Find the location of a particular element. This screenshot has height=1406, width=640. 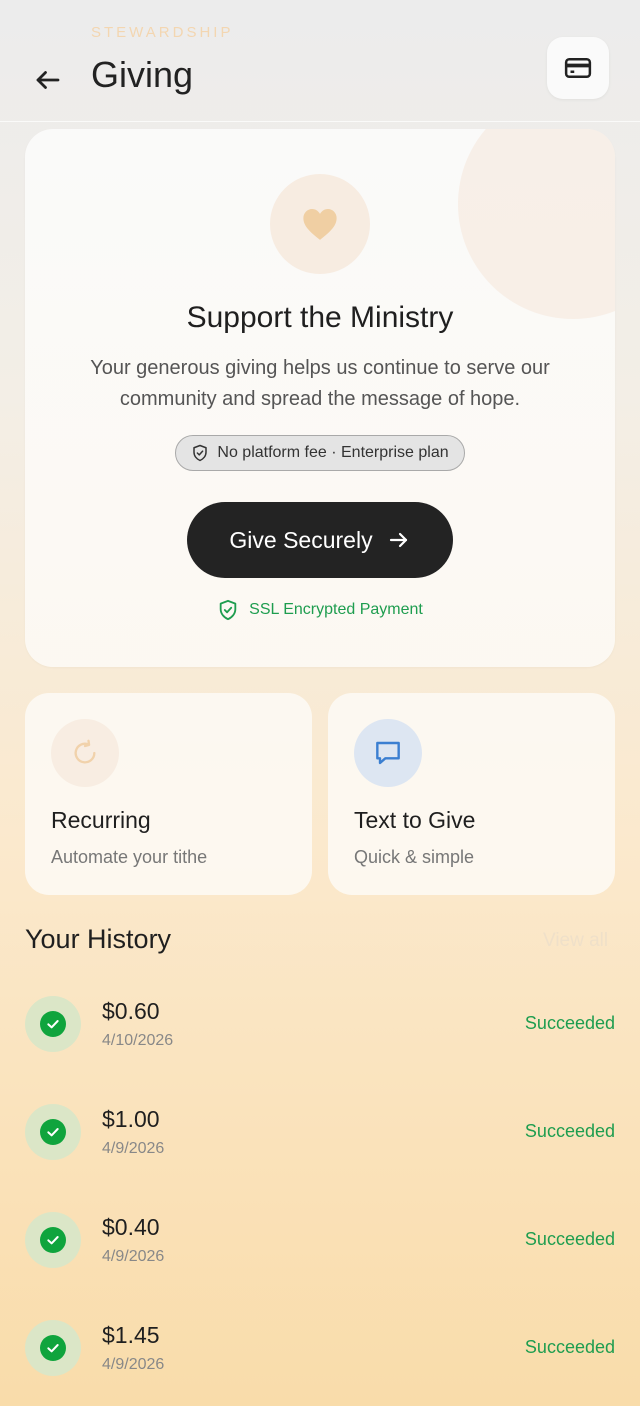

recurring-icon-badge is located at coordinates (85, 753).